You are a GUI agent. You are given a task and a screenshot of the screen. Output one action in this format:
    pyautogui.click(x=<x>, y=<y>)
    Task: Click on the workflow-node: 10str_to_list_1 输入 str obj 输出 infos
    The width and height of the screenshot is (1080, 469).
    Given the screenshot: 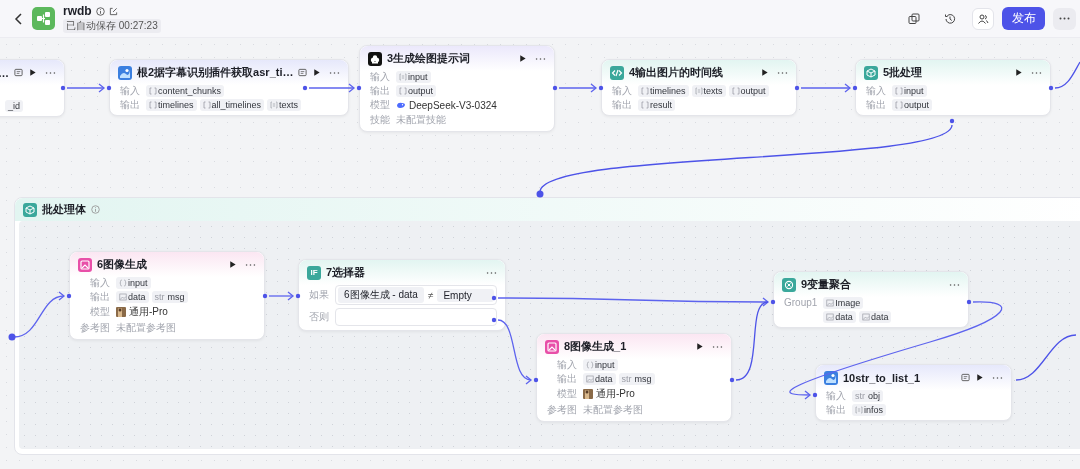 What is the action you would take?
    pyautogui.click(x=913, y=392)
    